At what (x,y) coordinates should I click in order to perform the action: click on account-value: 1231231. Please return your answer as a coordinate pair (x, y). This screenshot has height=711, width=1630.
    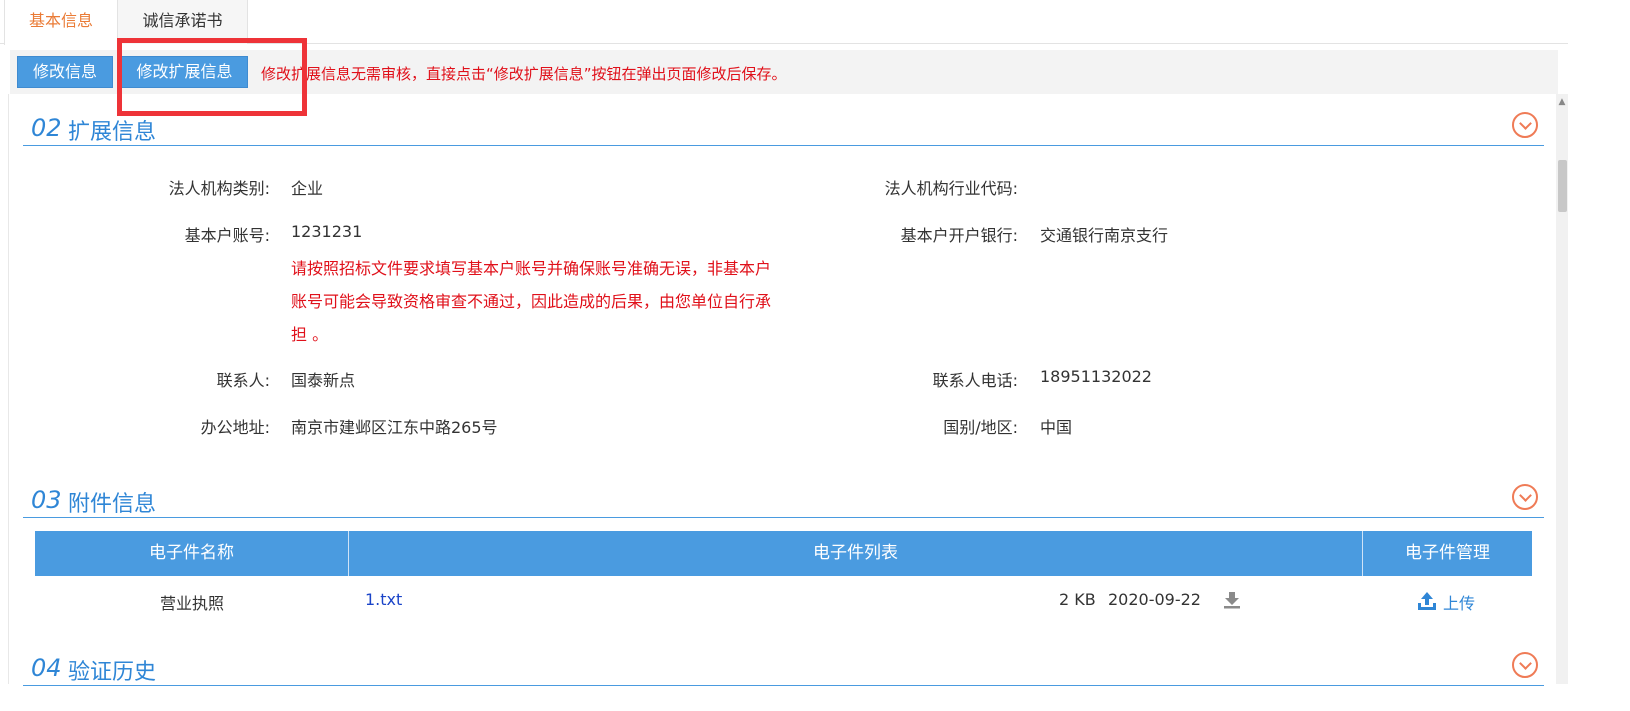
    Looking at the image, I should click on (327, 231).